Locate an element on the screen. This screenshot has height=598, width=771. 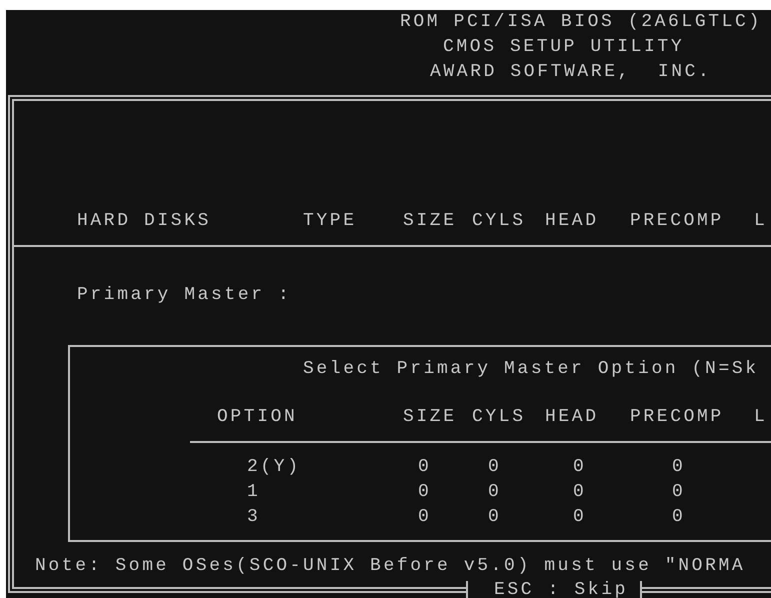
column-header: OPTION is located at coordinates (257, 417).